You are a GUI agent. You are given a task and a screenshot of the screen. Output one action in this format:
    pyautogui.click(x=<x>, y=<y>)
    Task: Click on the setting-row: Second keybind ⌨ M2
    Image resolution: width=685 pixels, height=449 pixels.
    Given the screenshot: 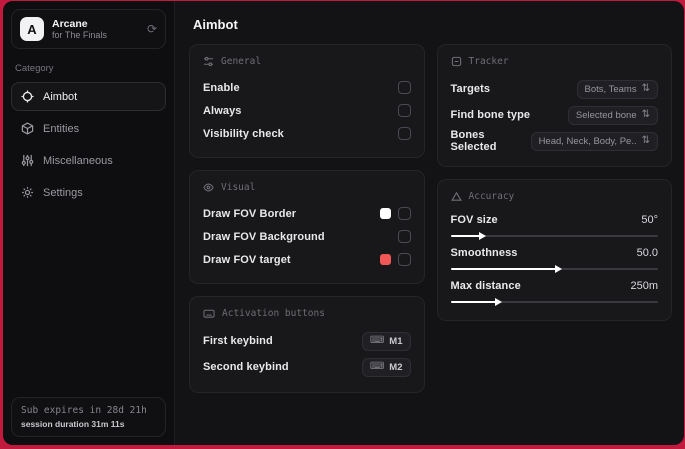 What is the action you would take?
    pyautogui.click(x=307, y=367)
    